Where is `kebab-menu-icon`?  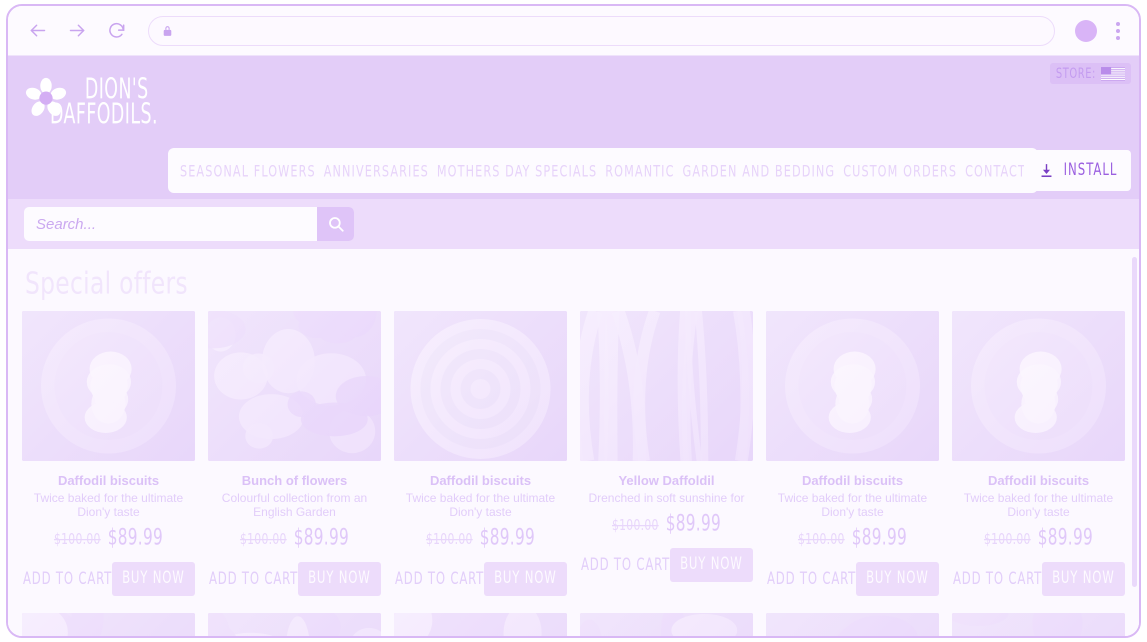
kebab-menu-icon is located at coordinates (1118, 30).